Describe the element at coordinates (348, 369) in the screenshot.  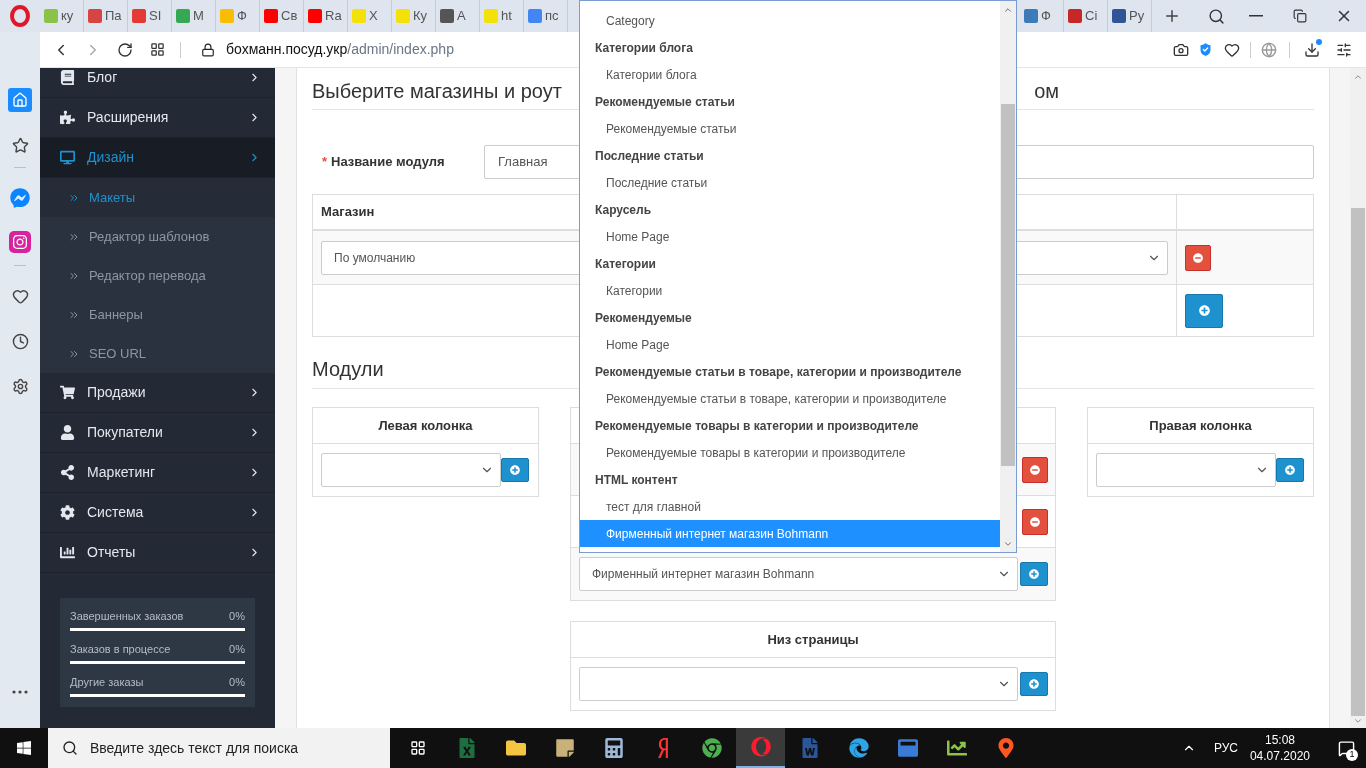
I see `section-heading: Модули` at that location.